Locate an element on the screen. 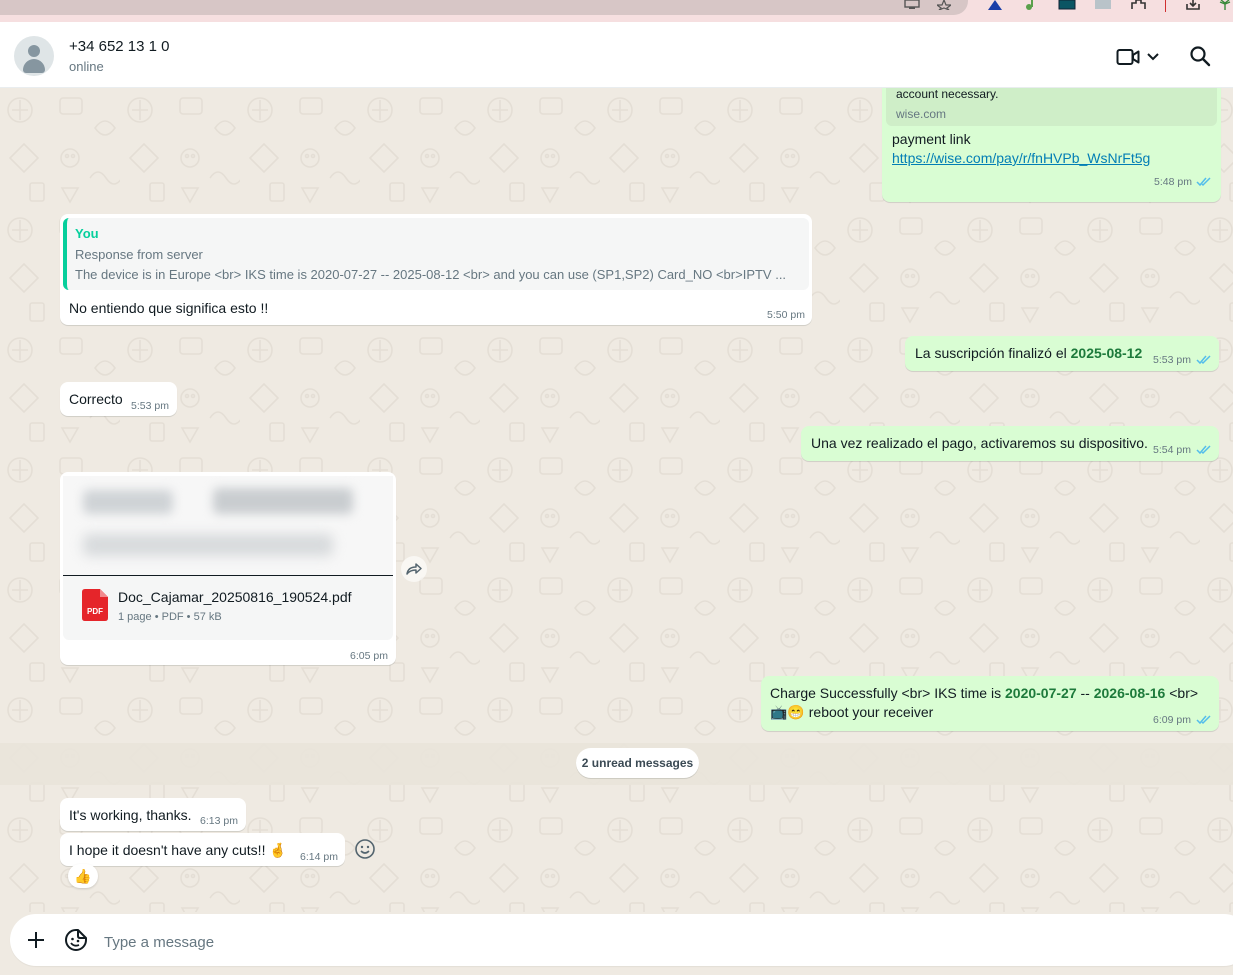 Image resolution: width=1233 pixels, height=975 pixels. thumbs-up-emoji: 👍 is located at coordinates (83, 876).